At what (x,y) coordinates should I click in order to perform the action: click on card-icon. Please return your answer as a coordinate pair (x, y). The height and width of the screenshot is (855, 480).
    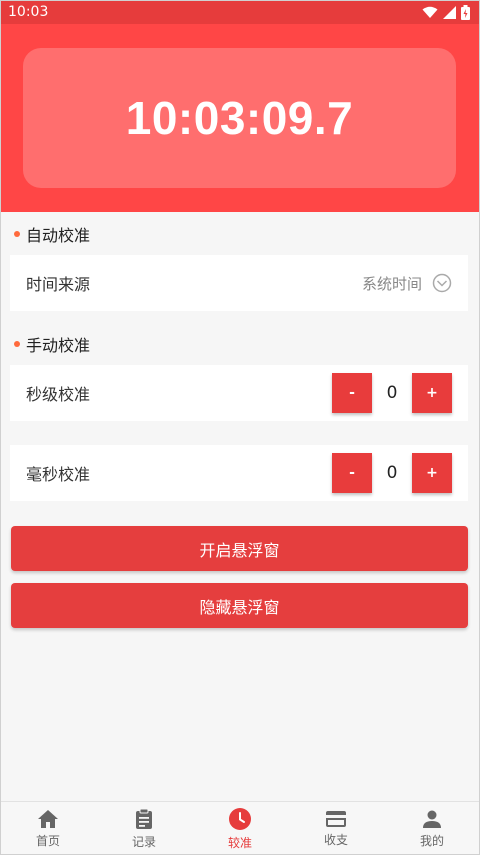
    Looking at the image, I should click on (336, 818).